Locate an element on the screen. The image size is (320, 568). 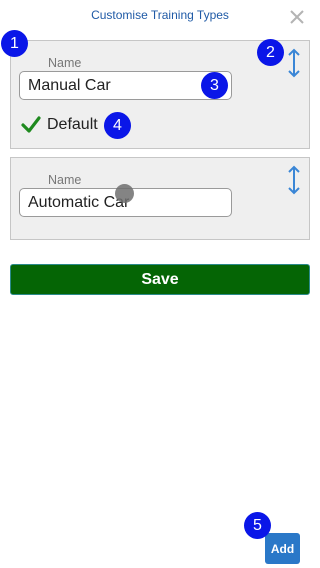
pointer-cursor is located at coordinates (124, 193).